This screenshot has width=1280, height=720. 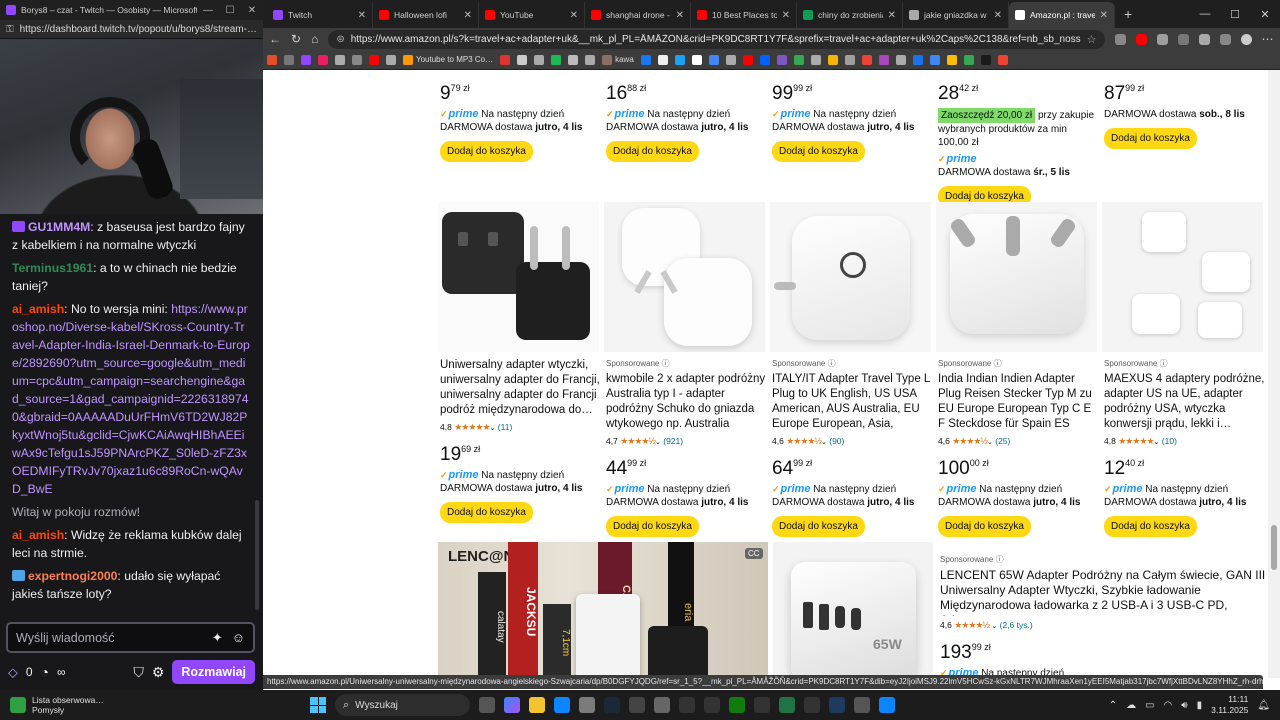 What do you see at coordinates (1062, 15) in the screenshot?
I see `browser-tab: Amazon.pl : travel a ✕` at bounding box center [1062, 15].